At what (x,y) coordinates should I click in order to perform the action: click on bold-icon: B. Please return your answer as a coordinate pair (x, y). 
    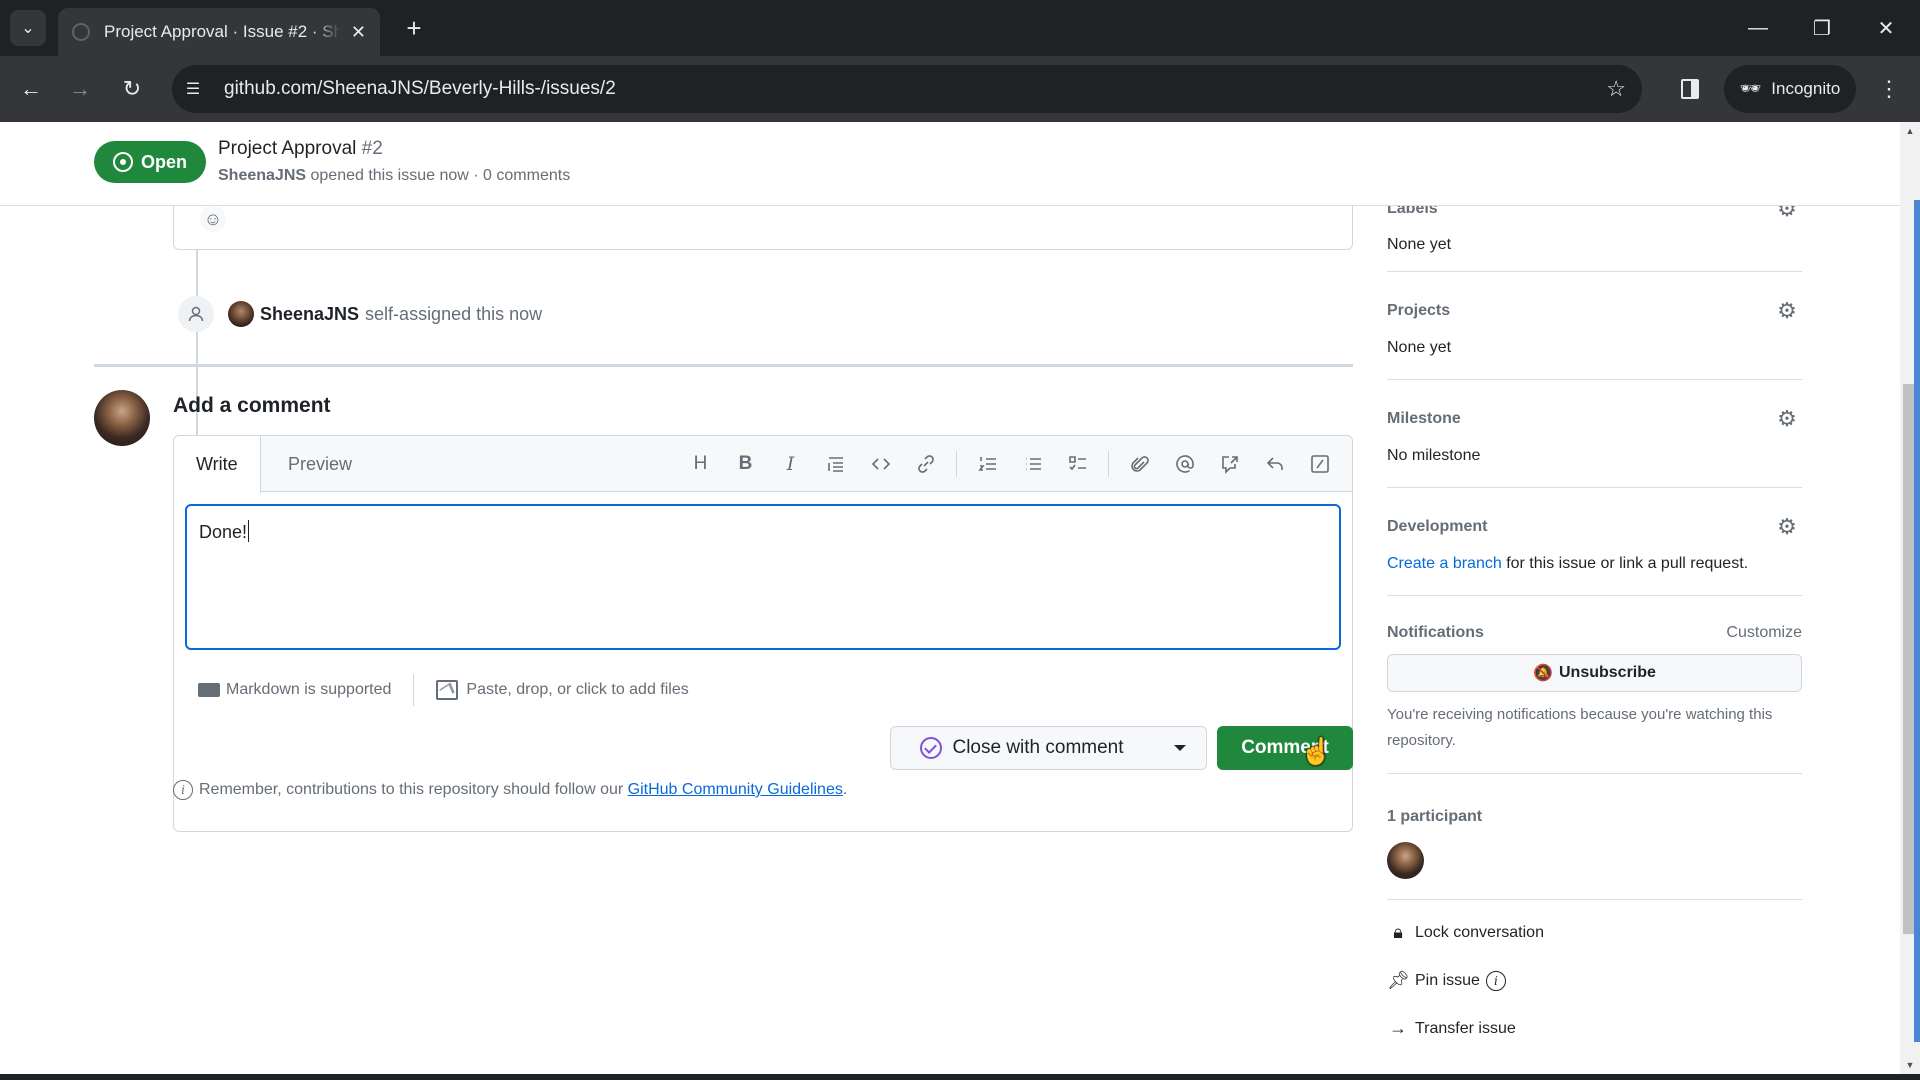
    Looking at the image, I should click on (745, 464).